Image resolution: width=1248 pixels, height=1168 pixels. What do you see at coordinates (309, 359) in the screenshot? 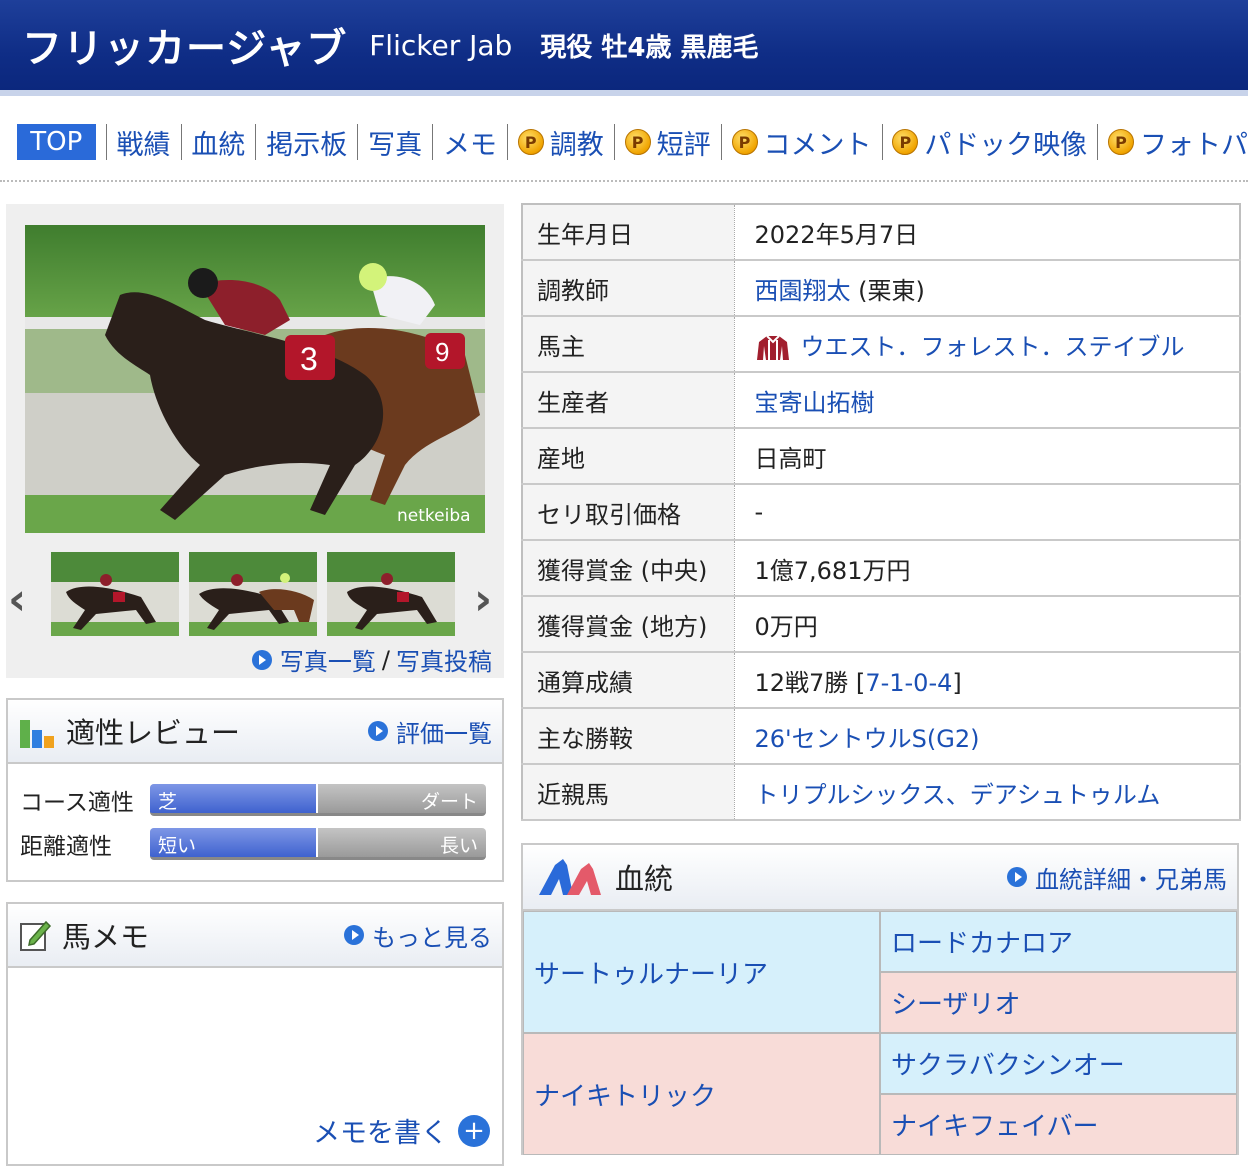
I see `svg-text: 3` at bounding box center [309, 359].